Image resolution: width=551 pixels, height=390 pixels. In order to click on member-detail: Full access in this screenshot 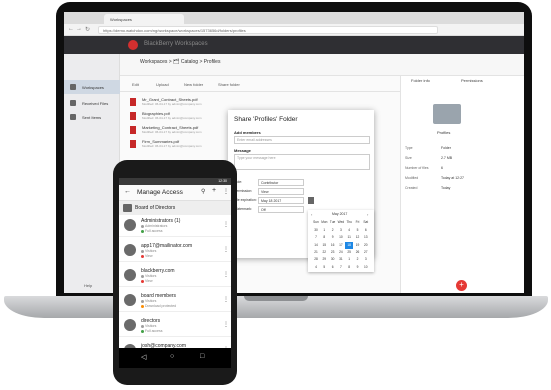, I will do `click(154, 231)`.